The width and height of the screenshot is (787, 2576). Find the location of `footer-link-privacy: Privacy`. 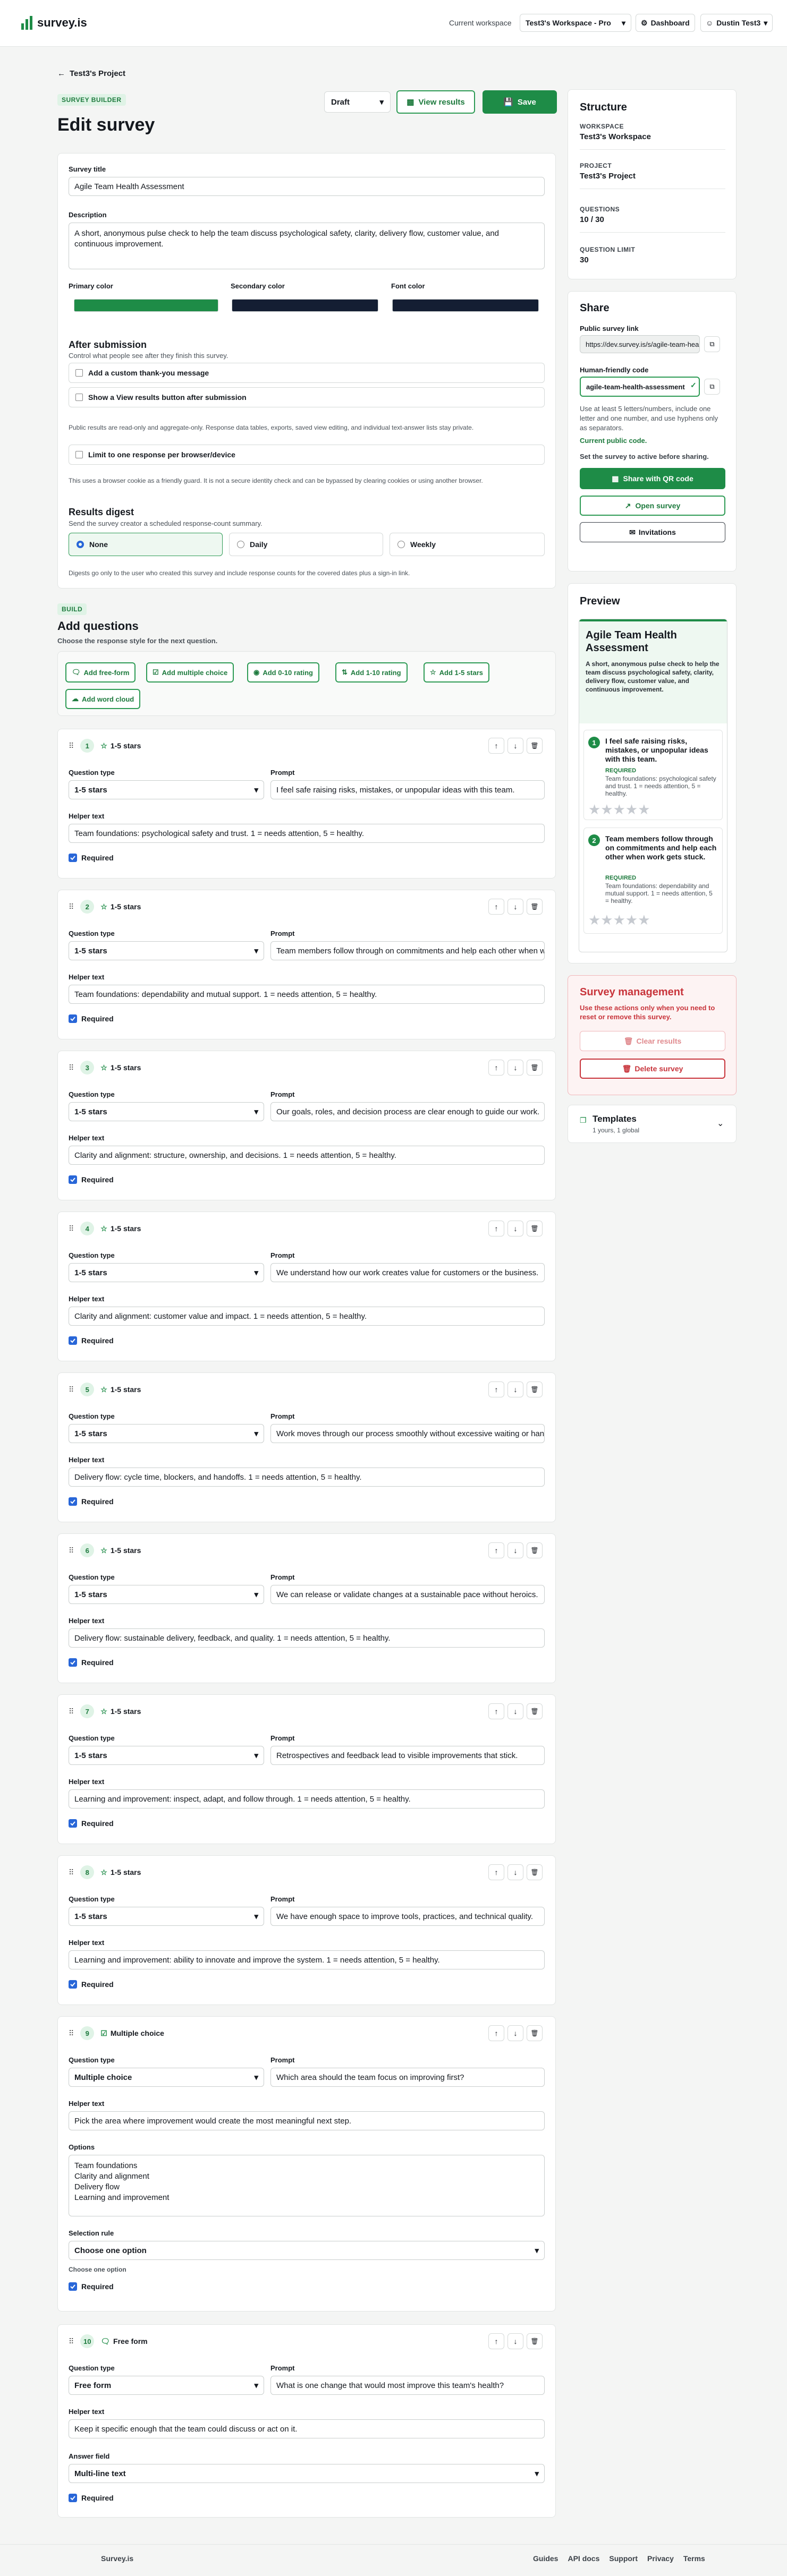

footer-link-privacy: Privacy is located at coordinates (661, 2559).